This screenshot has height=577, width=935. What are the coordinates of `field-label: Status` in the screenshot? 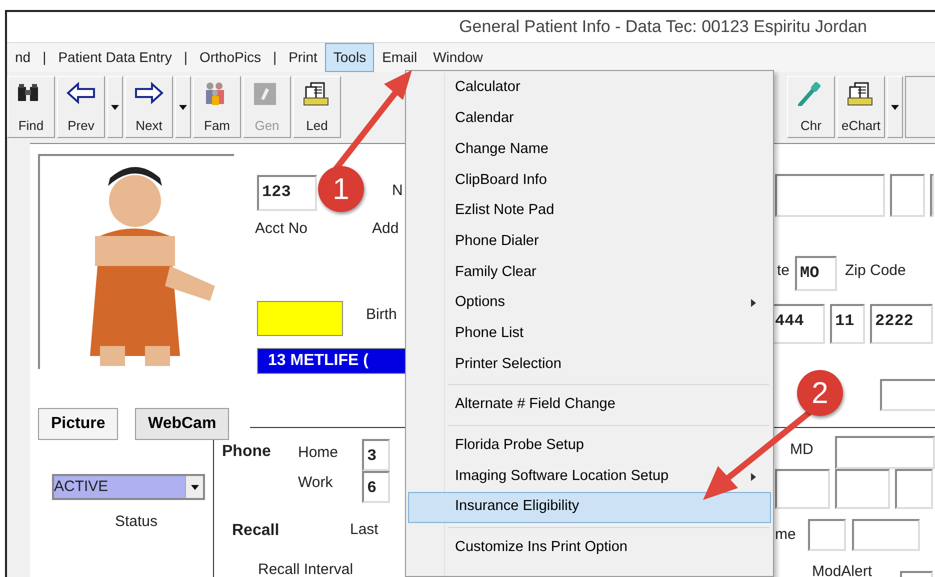 It's located at (136, 522).